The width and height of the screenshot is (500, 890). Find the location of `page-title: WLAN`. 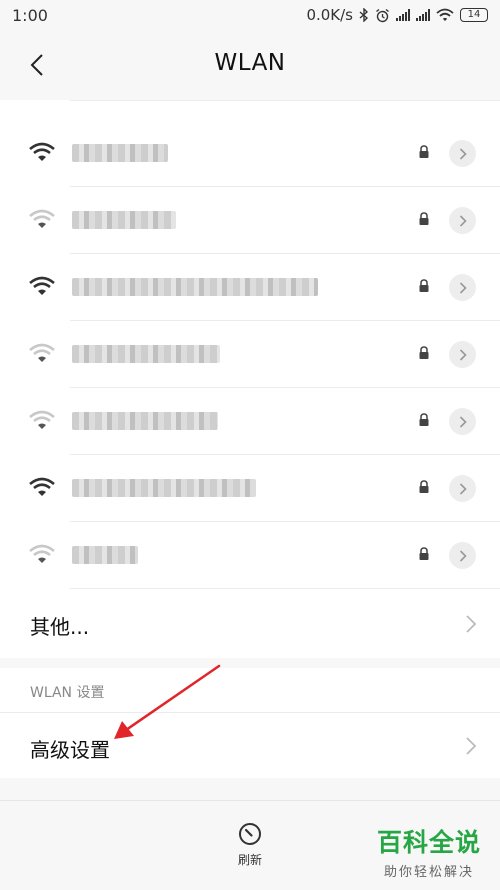

page-title: WLAN is located at coordinates (250, 63).